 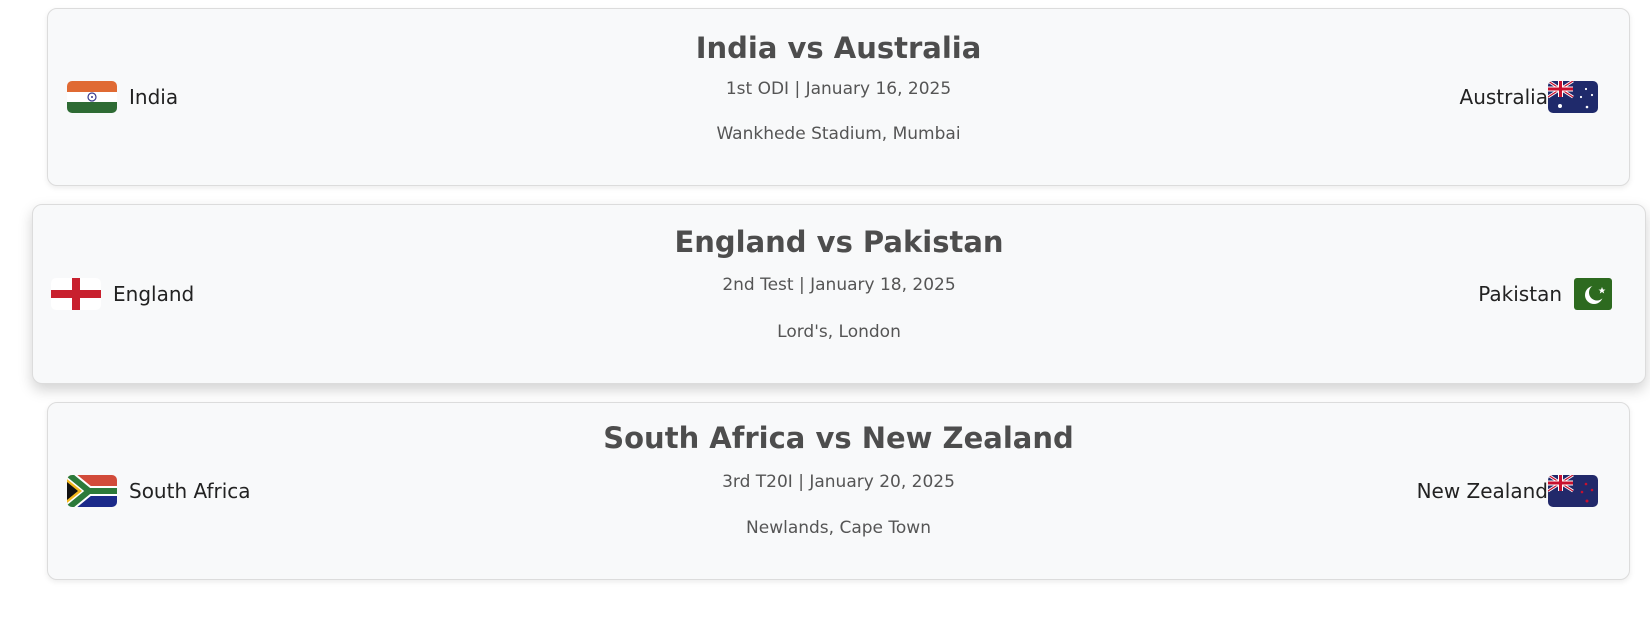 What do you see at coordinates (1520, 294) in the screenshot?
I see `team-name: Pakistan` at bounding box center [1520, 294].